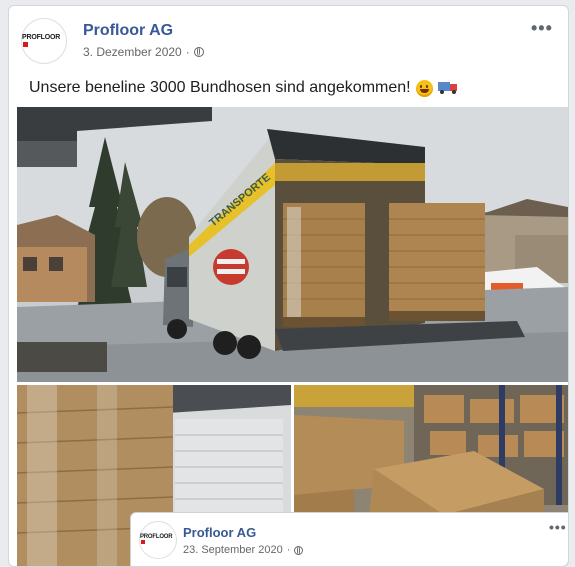 The width and height of the screenshot is (575, 567). I want to click on profile-avatar: PROFLOOR, so click(44, 41).